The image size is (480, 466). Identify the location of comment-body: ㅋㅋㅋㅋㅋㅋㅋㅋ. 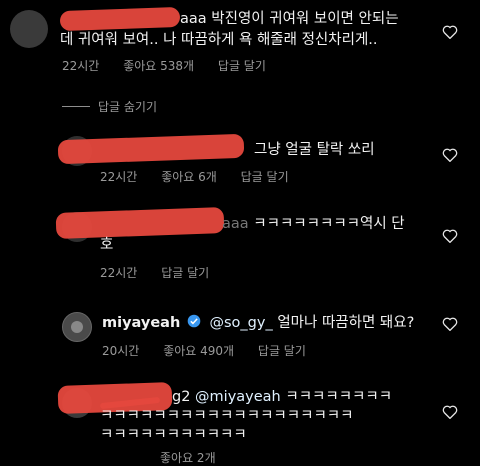
(339, 397).